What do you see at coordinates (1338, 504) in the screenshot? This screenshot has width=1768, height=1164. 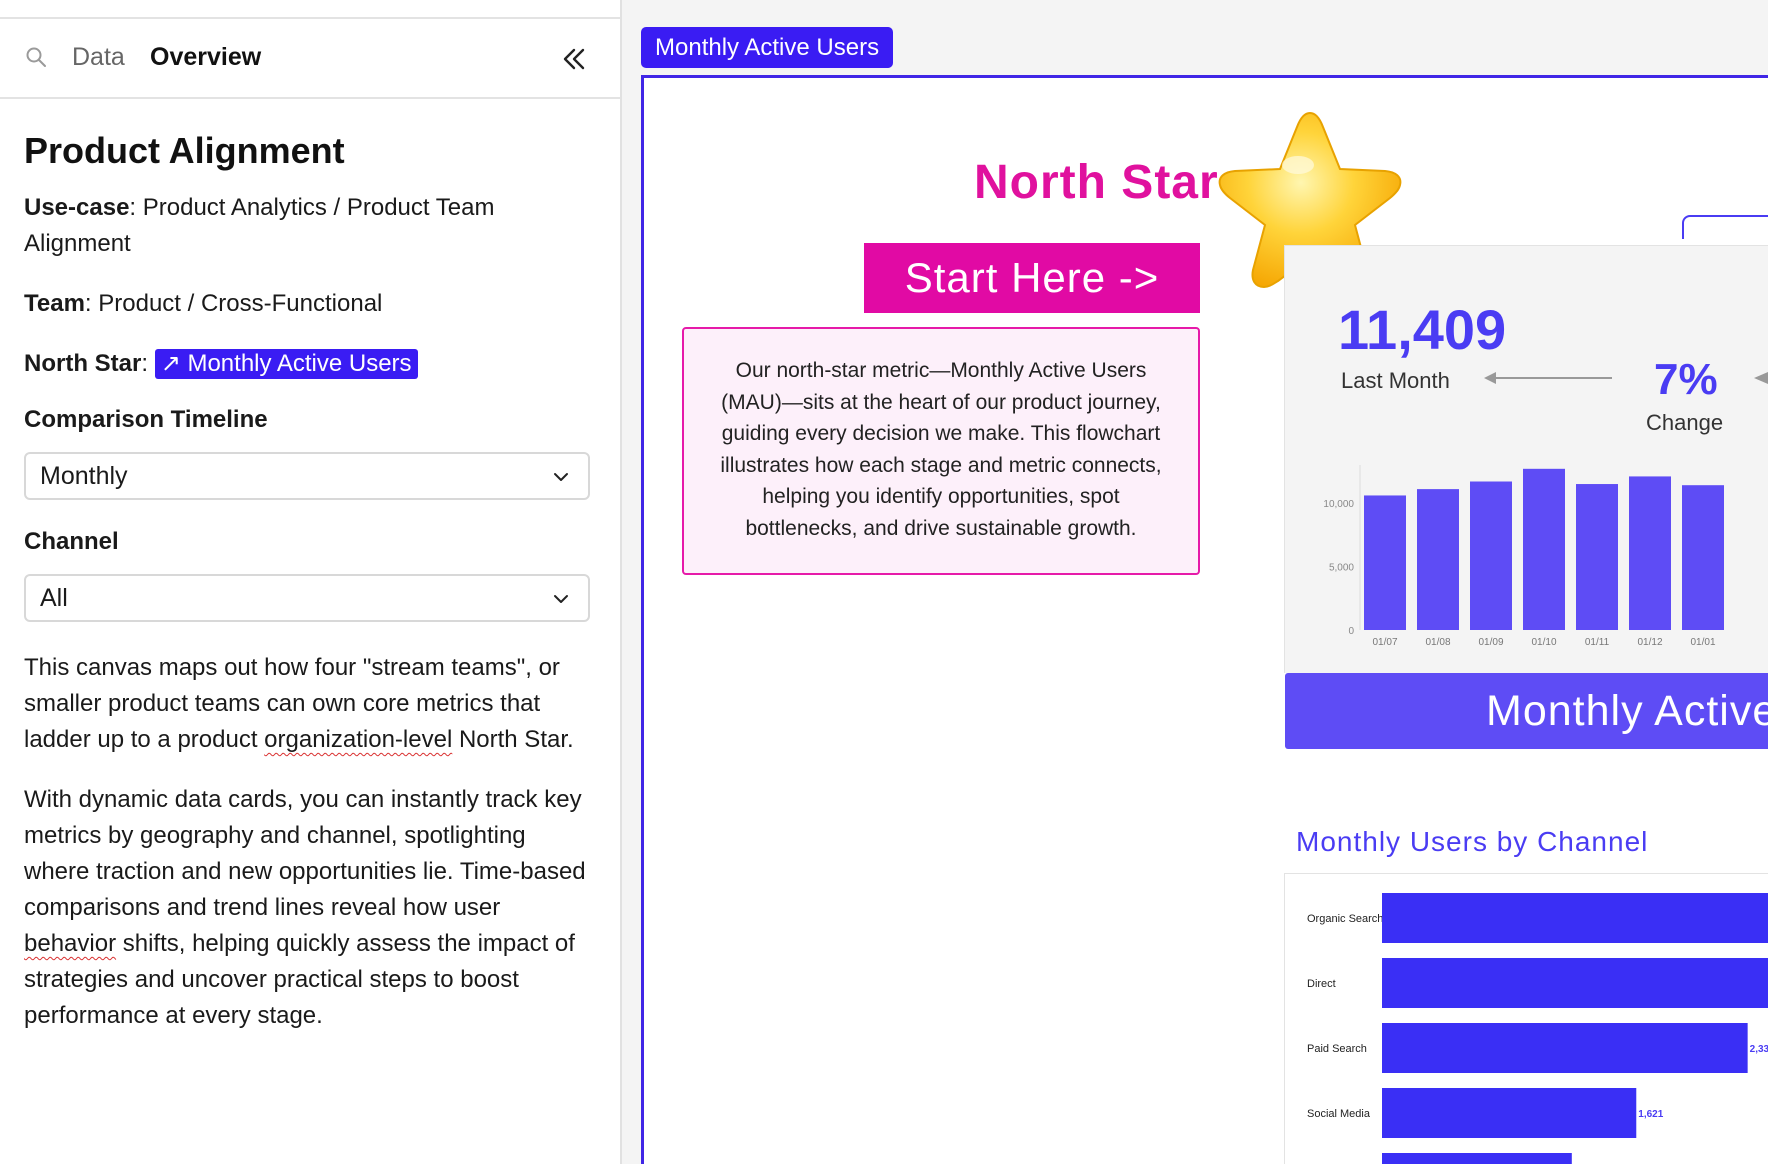 I see `y-tick-label: 10,000` at bounding box center [1338, 504].